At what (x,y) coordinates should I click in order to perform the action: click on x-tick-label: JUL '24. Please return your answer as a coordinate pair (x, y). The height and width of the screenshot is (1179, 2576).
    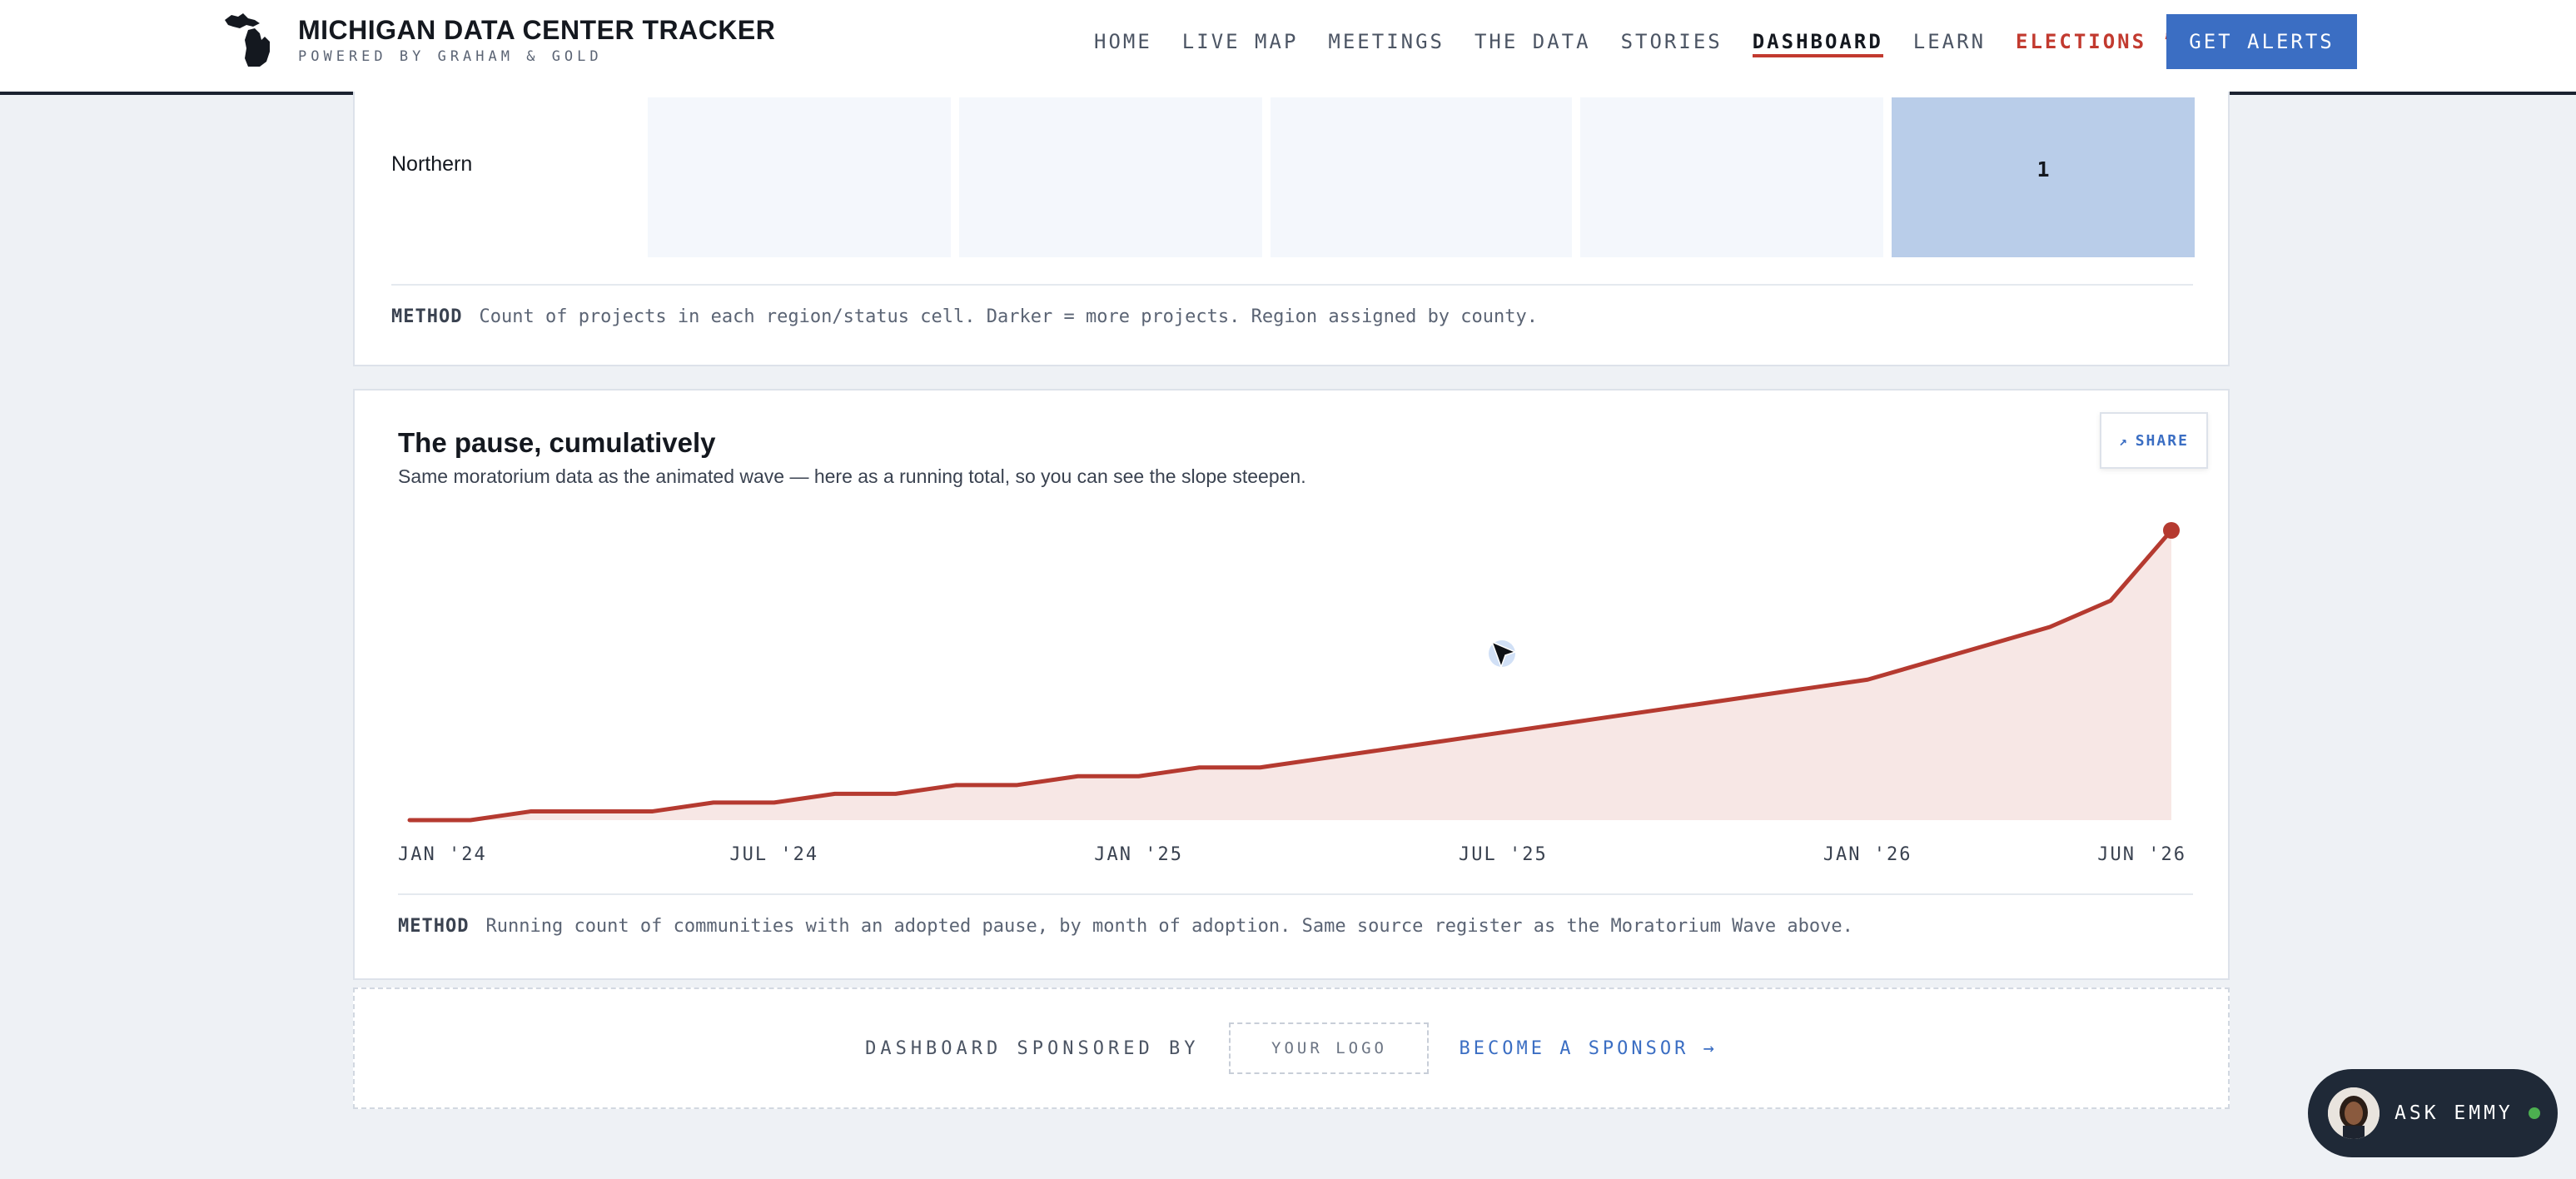
    Looking at the image, I should click on (773, 855).